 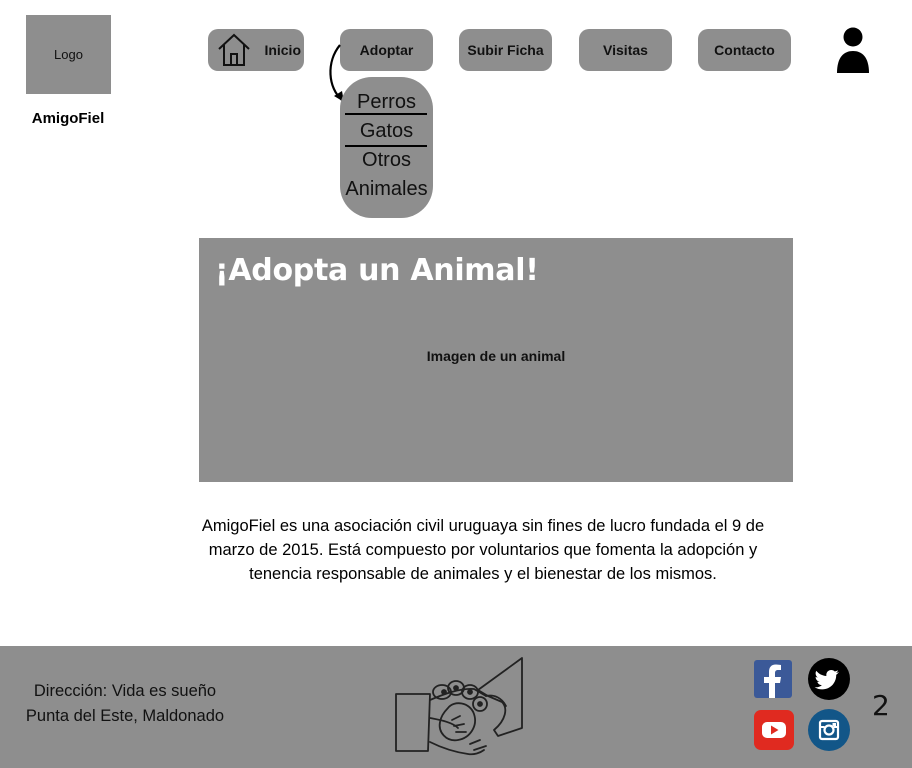 What do you see at coordinates (282, 50) in the screenshot?
I see `nav-inicio-label: Inicio` at bounding box center [282, 50].